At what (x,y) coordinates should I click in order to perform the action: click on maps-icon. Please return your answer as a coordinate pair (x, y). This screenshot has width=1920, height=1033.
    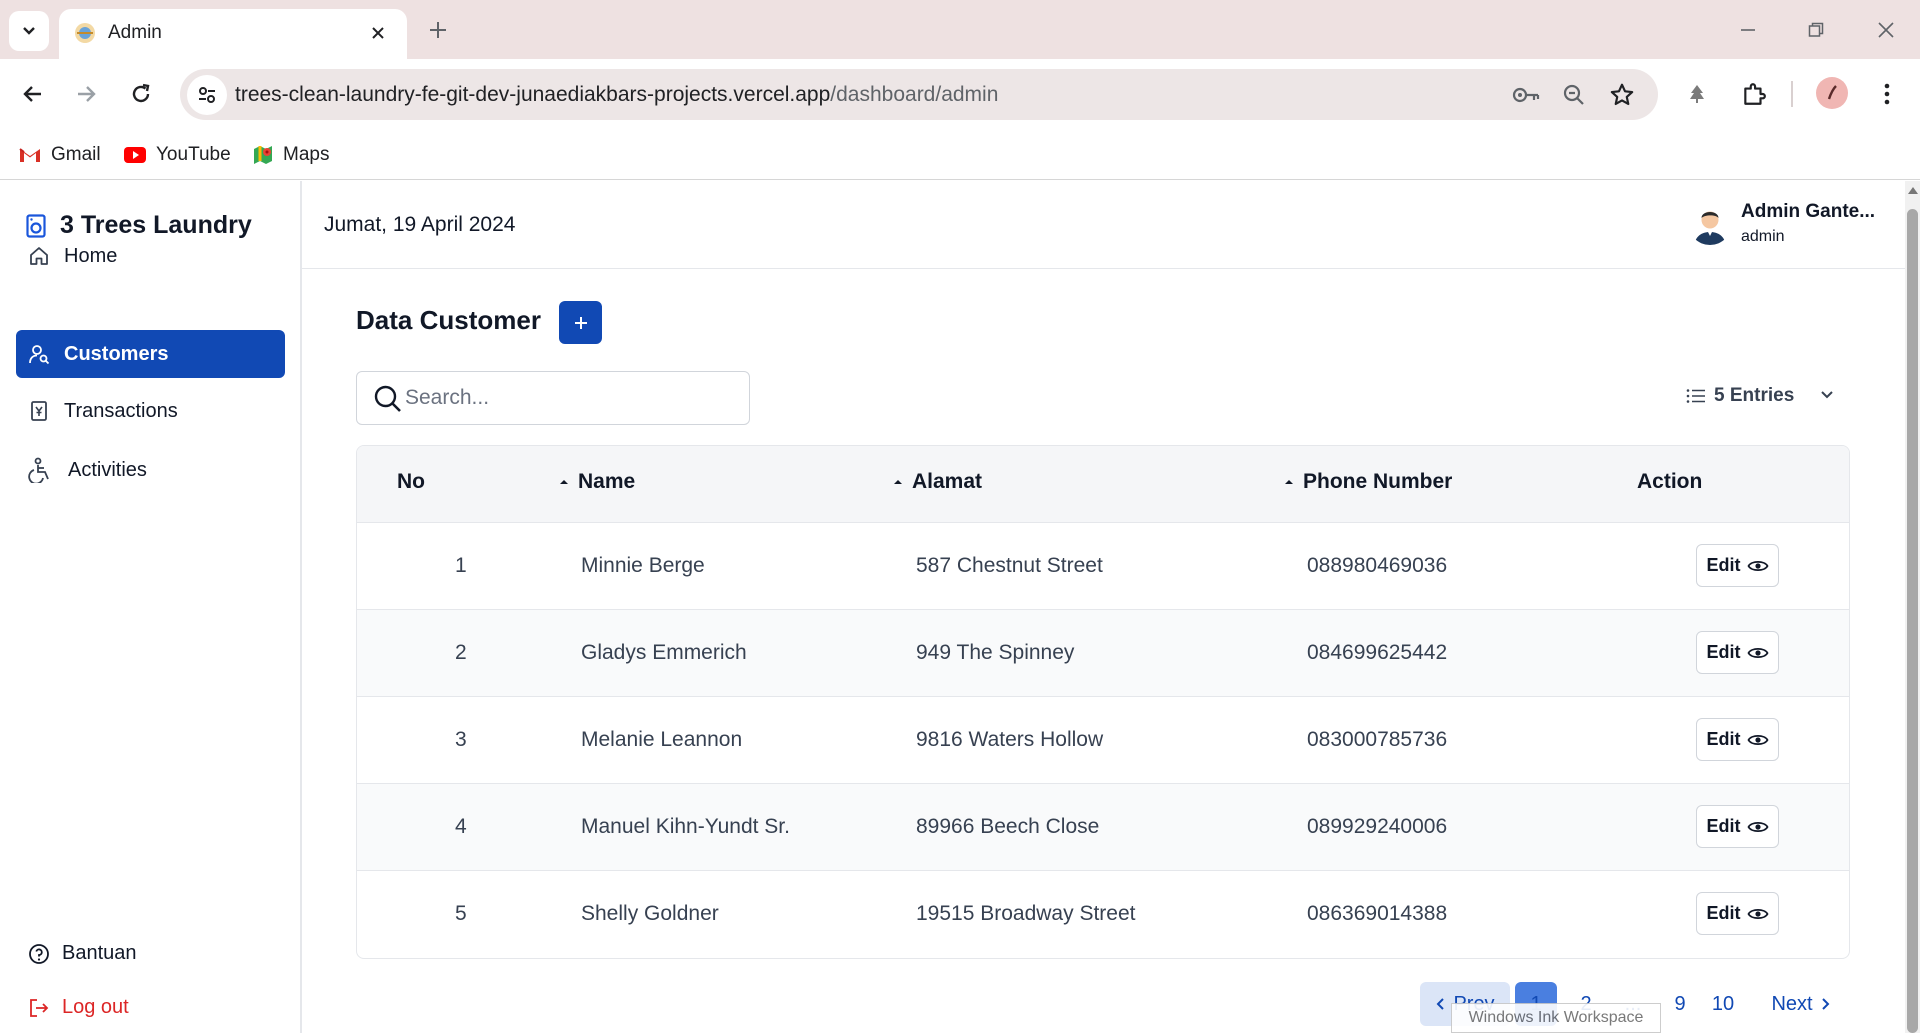
    Looking at the image, I should click on (263, 155).